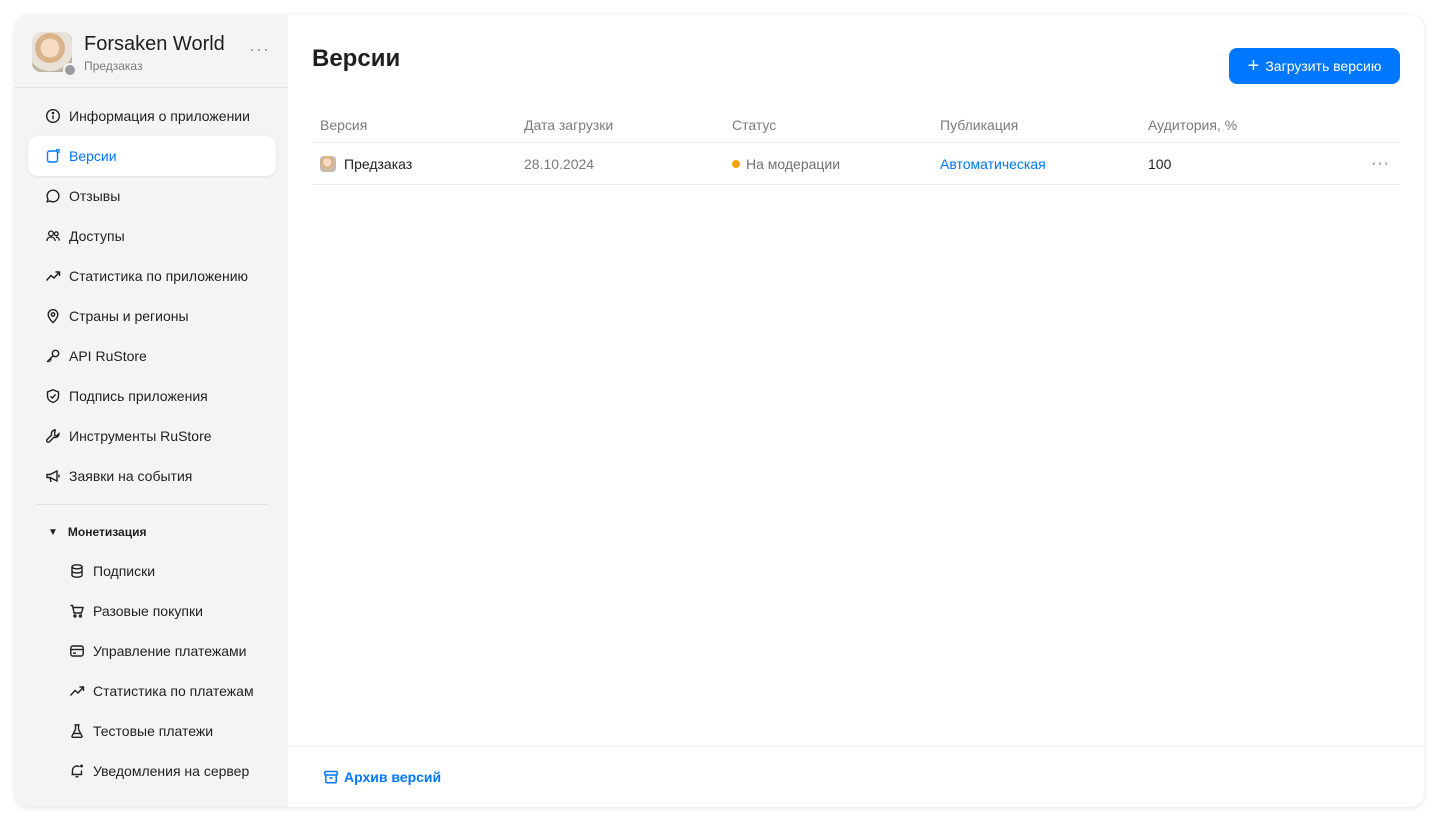  Describe the element at coordinates (124, 571) in the screenshot. I see `sidebar-item-label: Подписки` at that location.